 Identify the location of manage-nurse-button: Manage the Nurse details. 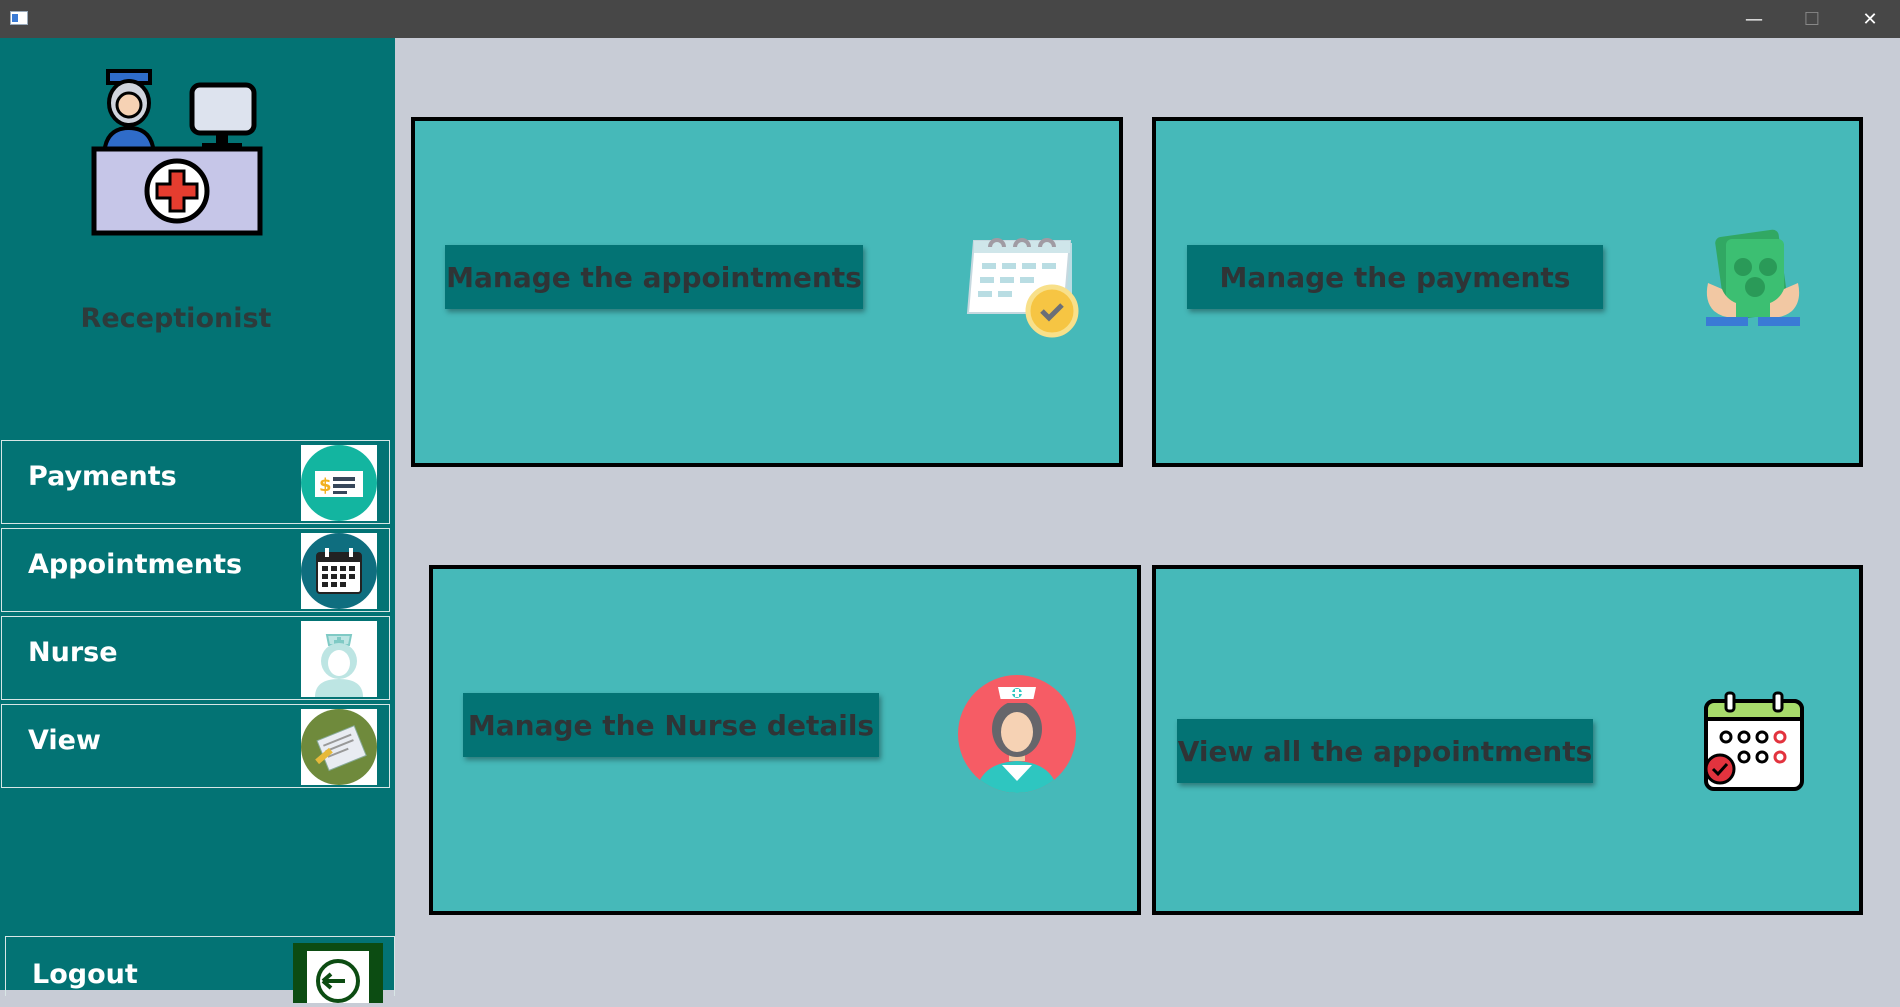
(671, 725).